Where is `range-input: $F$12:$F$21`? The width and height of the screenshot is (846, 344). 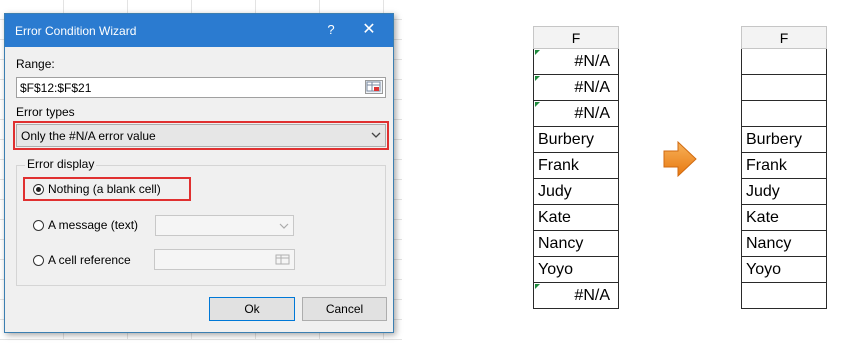
range-input: $F$12:$F$21 is located at coordinates (201, 87).